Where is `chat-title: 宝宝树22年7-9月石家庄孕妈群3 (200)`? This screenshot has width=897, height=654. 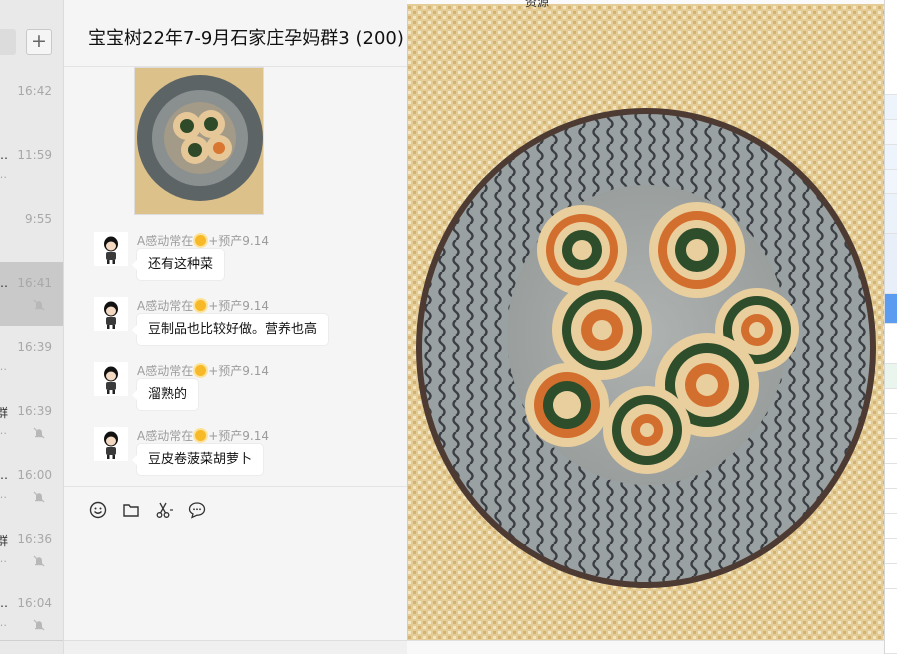 chat-title: 宝宝树22年7-9月石家庄孕妈群3 (200) is located at coordinates (246, 38).